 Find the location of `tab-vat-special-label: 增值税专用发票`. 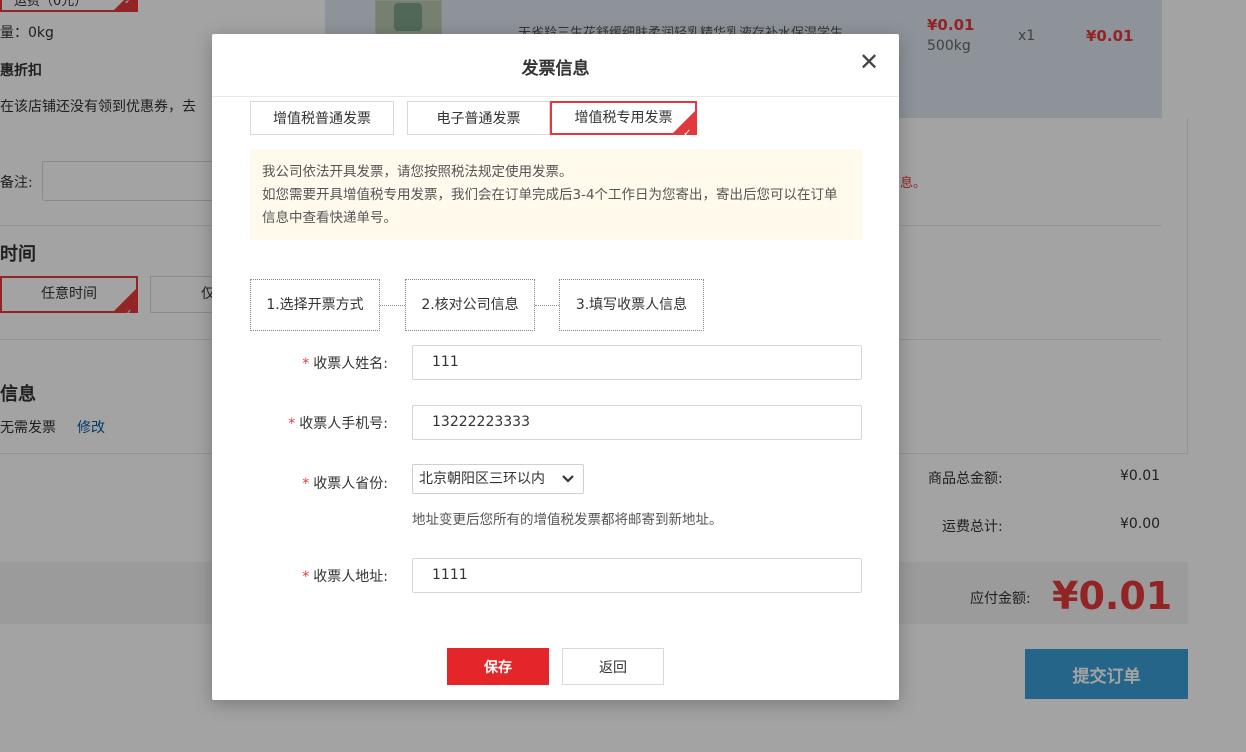

tab-vat-special-label: 增值税专用发票 is located at coordinates (623, 118).